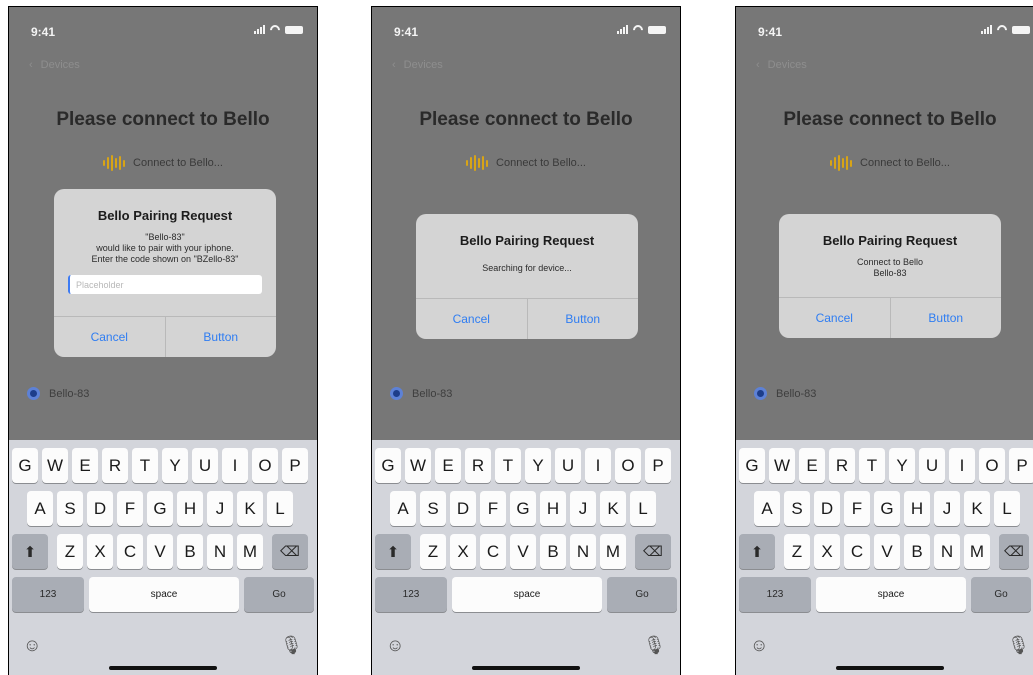 The height and width of the screenshot is (675, 1033). Describe the element at coordinates (775, 594) in the screenshot. I see `numbers-key: 123` at that location.